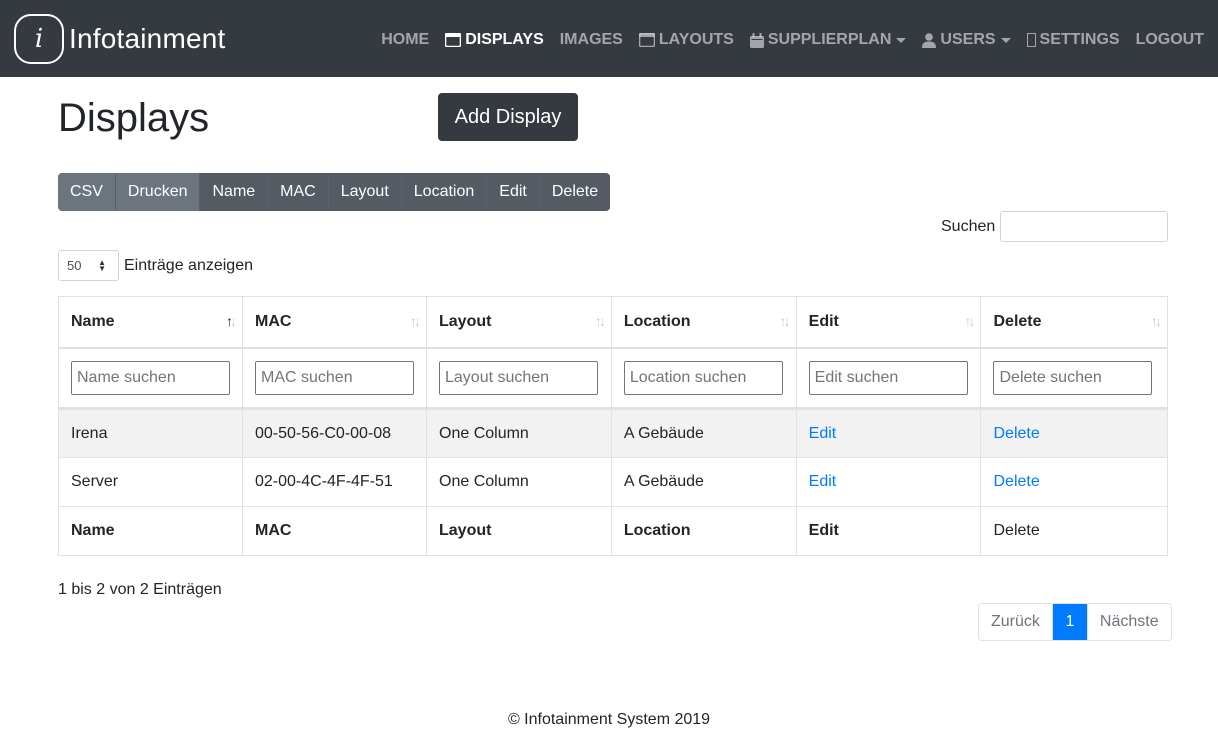  I want to click on filter-delete-input, so click(1073, 377).